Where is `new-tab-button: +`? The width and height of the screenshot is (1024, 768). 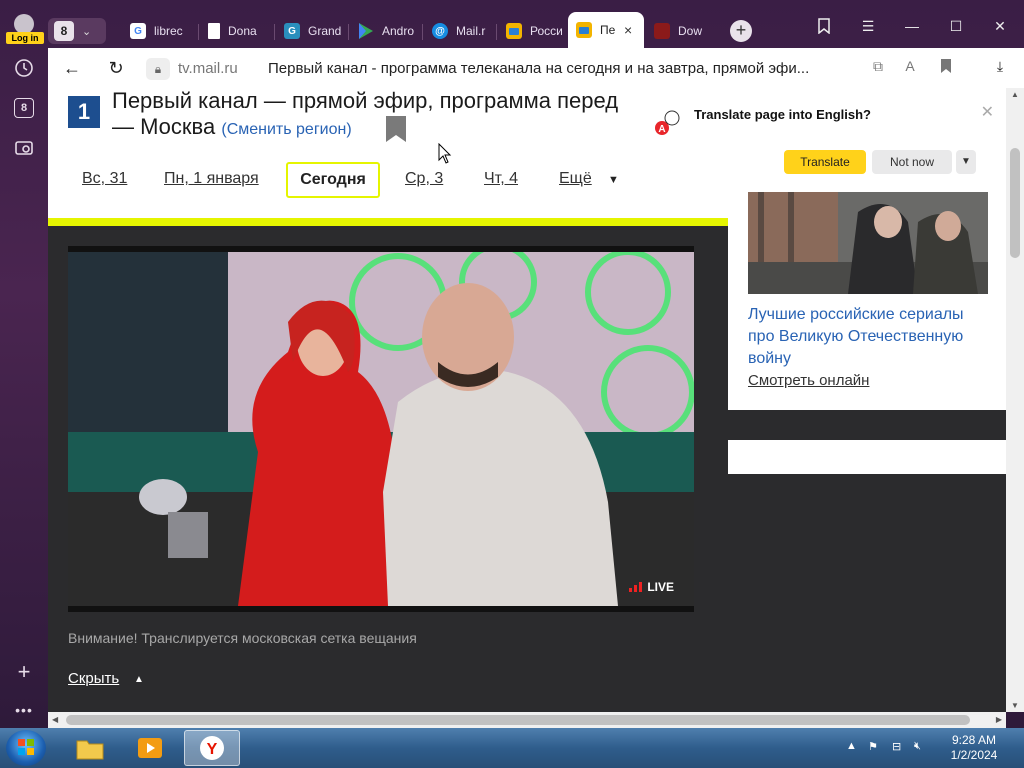
new-tab-button: + is located at coordinates (741, 31).